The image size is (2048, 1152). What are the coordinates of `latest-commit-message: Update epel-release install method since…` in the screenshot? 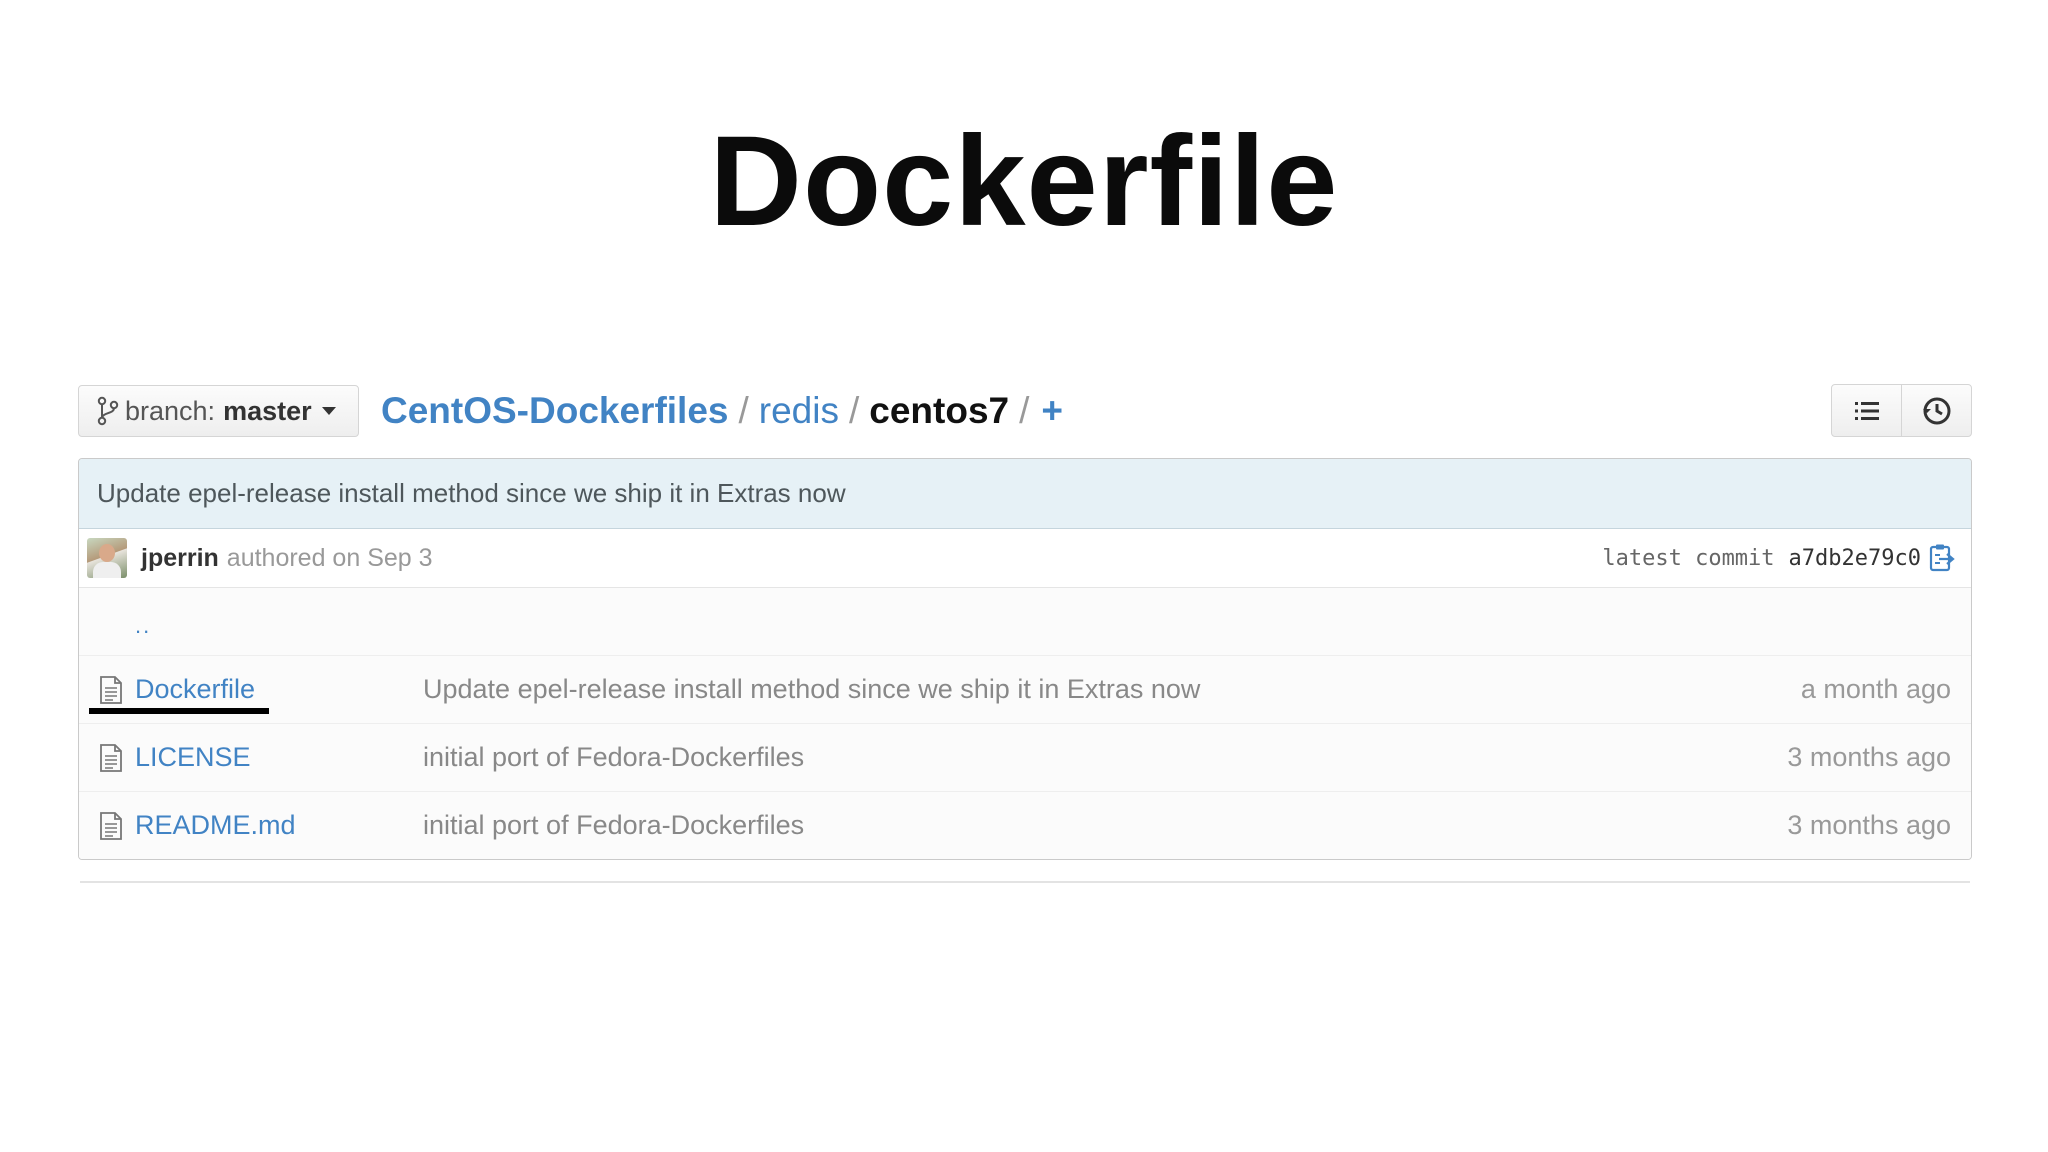 It's located at (1025, 494).